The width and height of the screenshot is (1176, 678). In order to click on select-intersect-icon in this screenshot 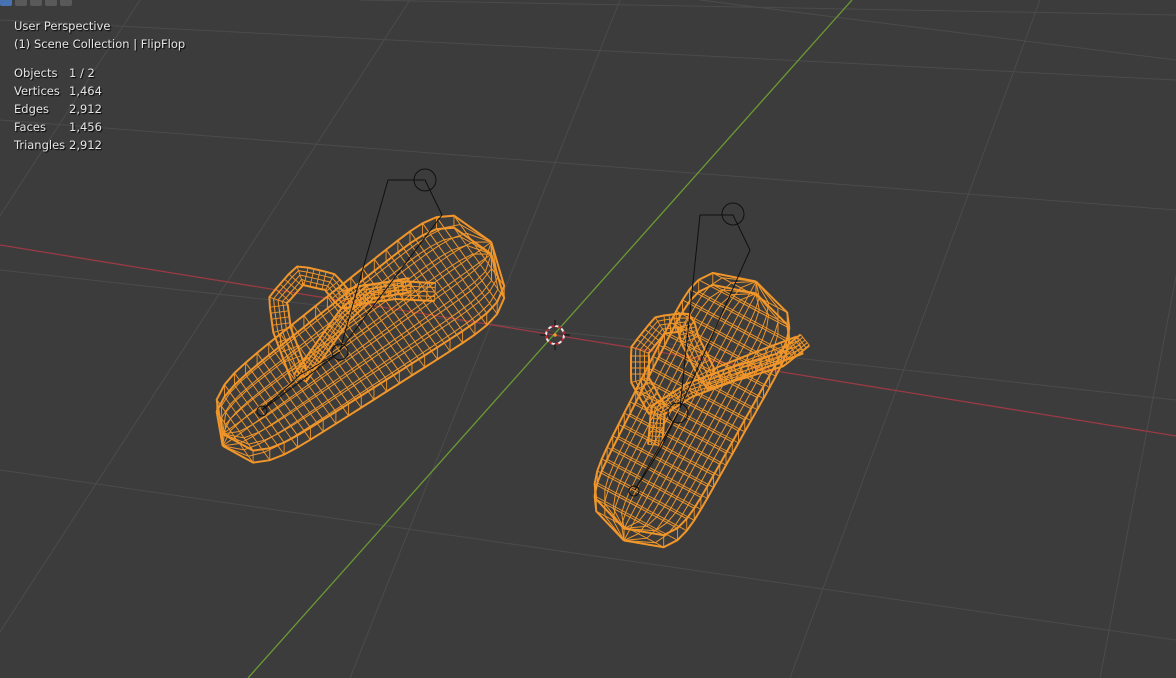, I will do `click(66, 3)`.